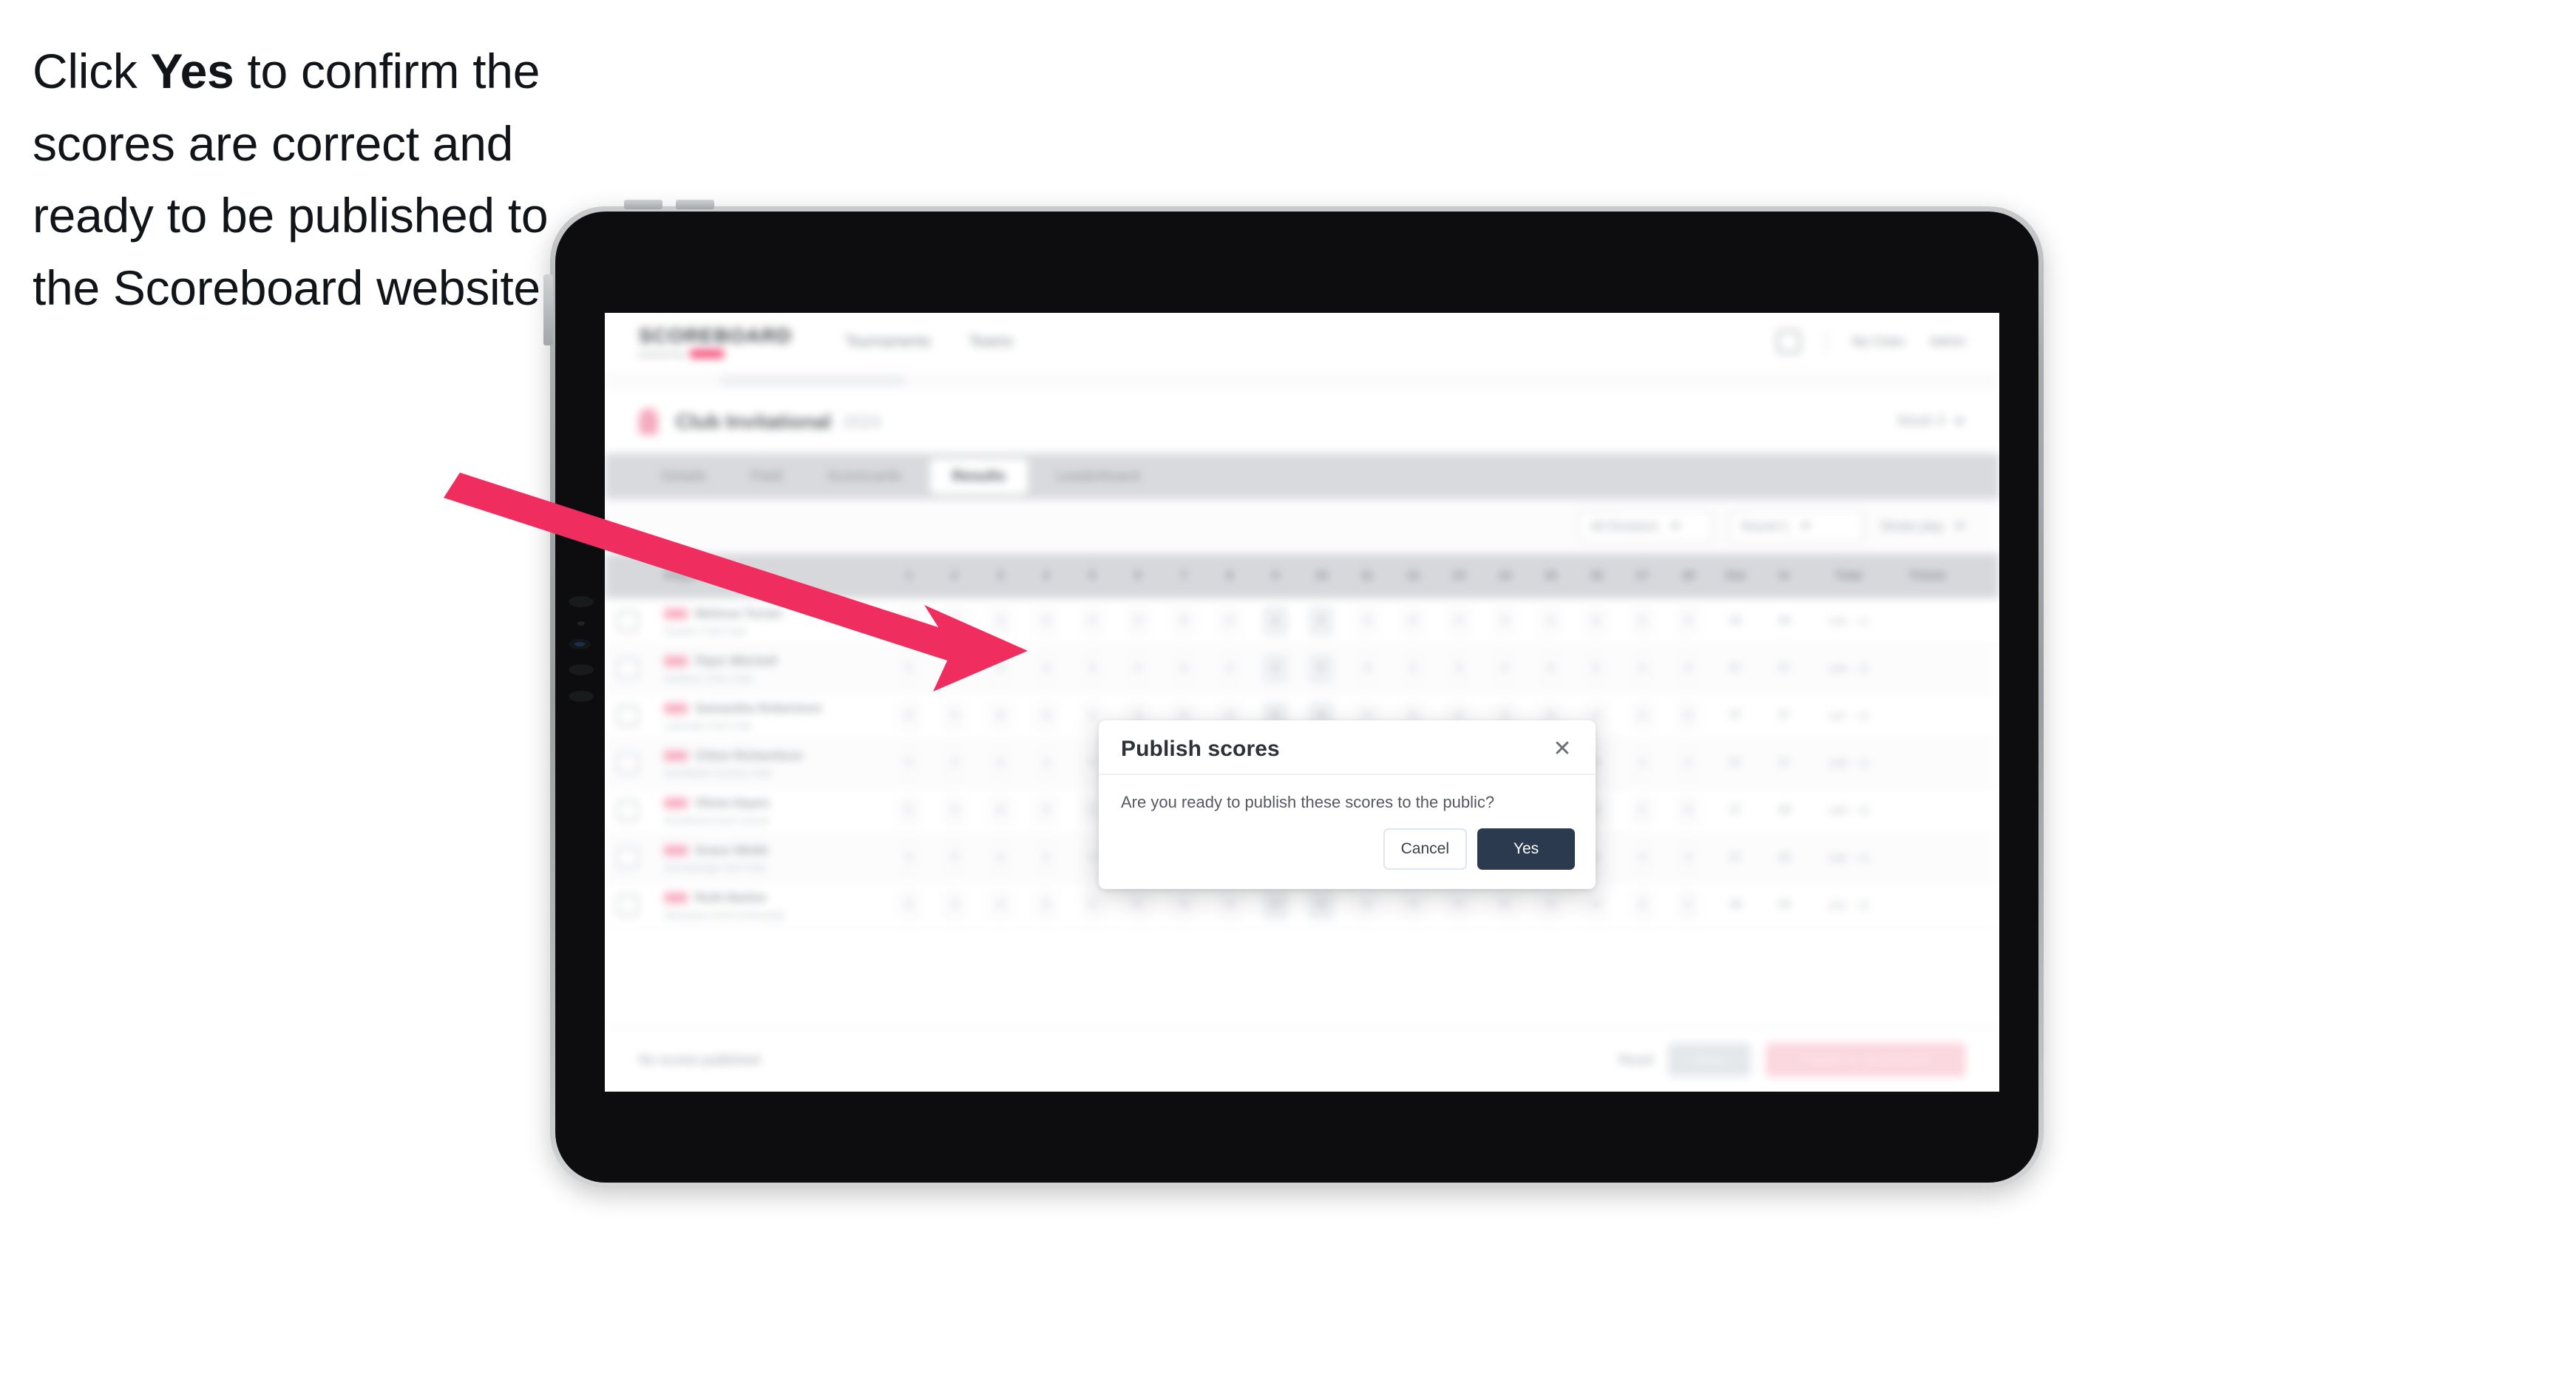 The width and height of the screenshot is (2576, 1386). What do you see at coordinates (888, 342) in the screenshot?
I see `nav-item-tournaments: Tournaments` at bounding box center [888, 342].